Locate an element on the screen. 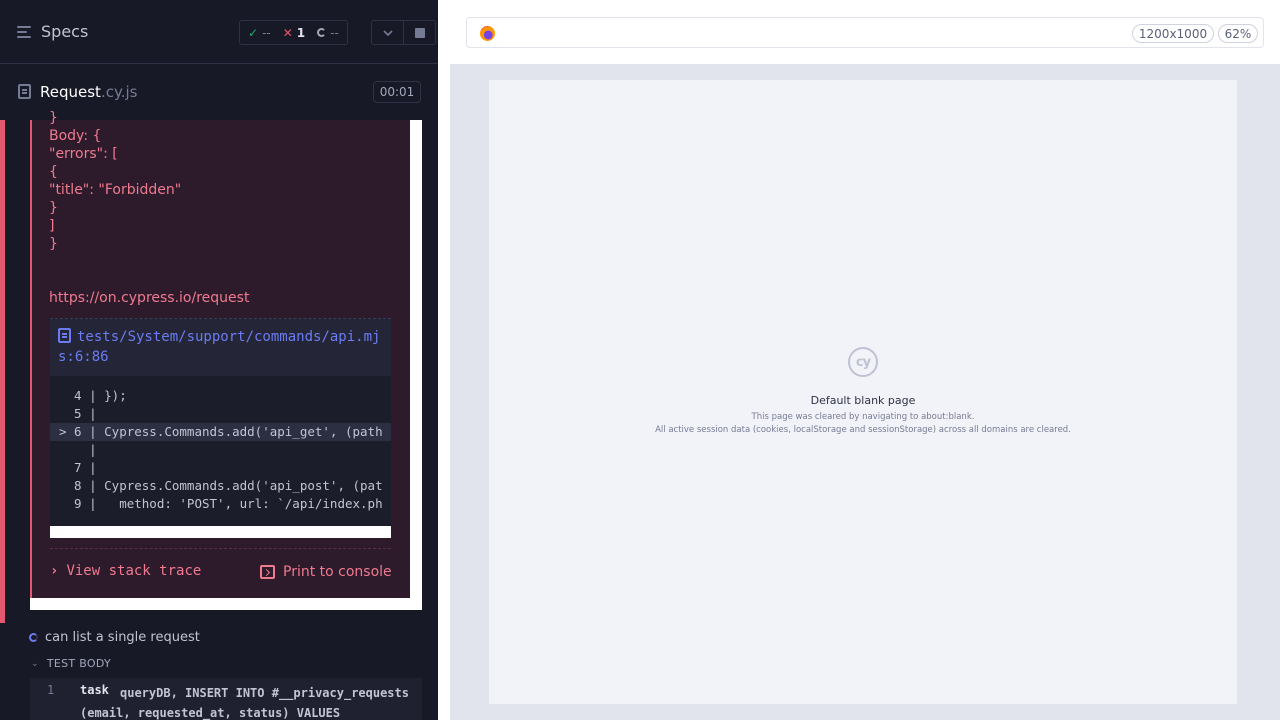 Image resolution: width=1280 pixels, height=720 pixels. chevron-down-icon is located at coordinates (387, 32).